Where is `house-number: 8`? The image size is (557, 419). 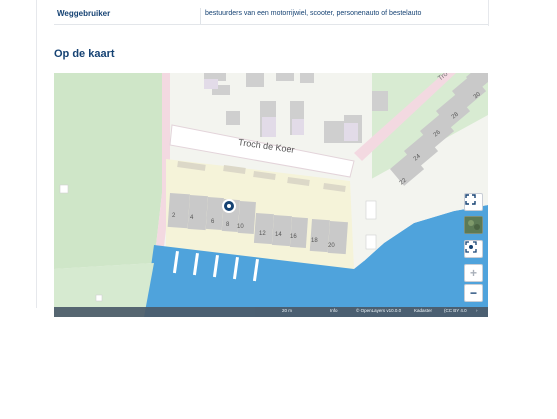
house-number: 8 is located at coordinates (228, 225).